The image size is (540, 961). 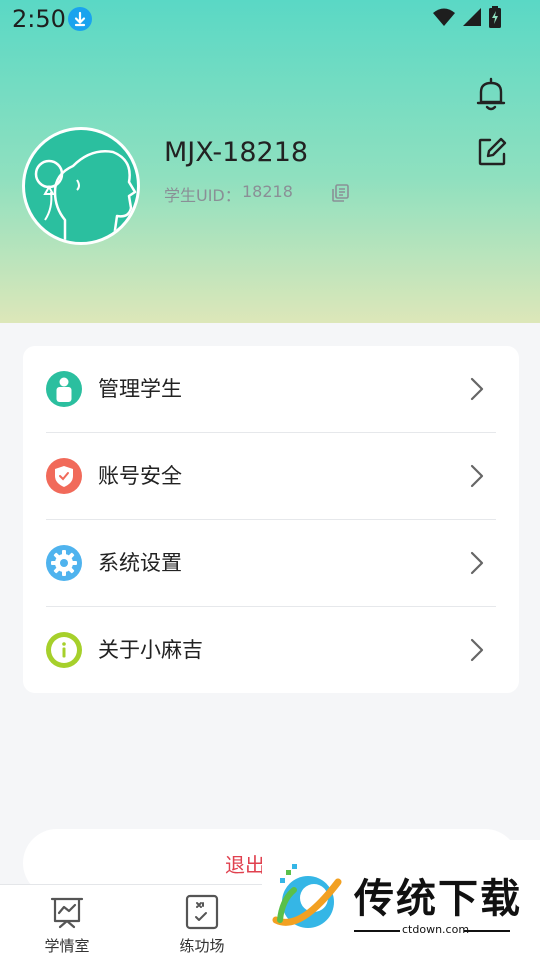 I want to click on practice-card-icon, so click(x=202, y=912).